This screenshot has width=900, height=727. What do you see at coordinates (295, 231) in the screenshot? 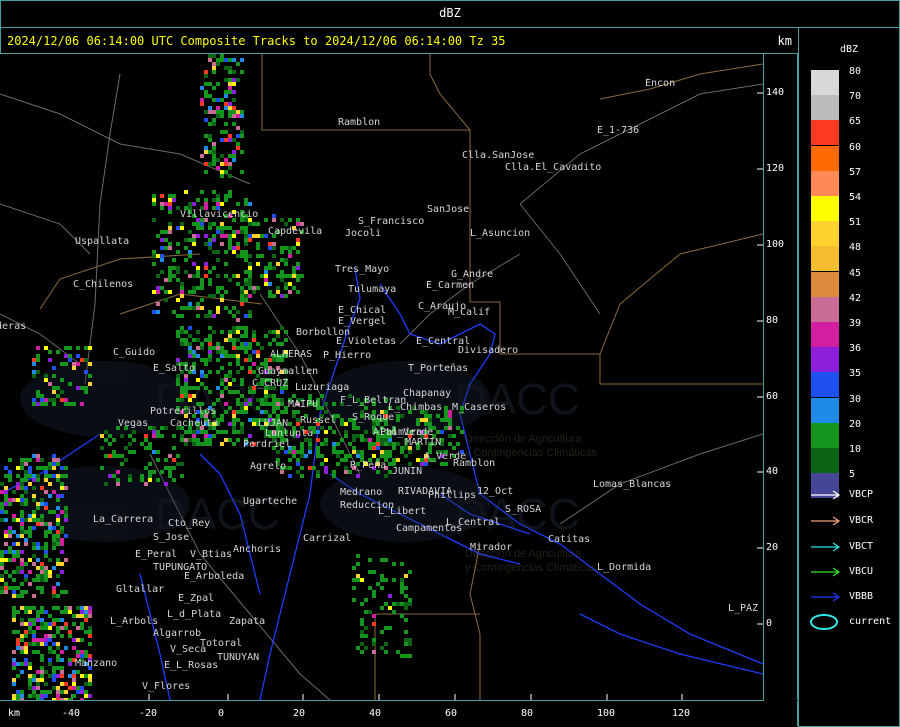
I see `place-label: Capdevila` at bounding box center [295, 231].